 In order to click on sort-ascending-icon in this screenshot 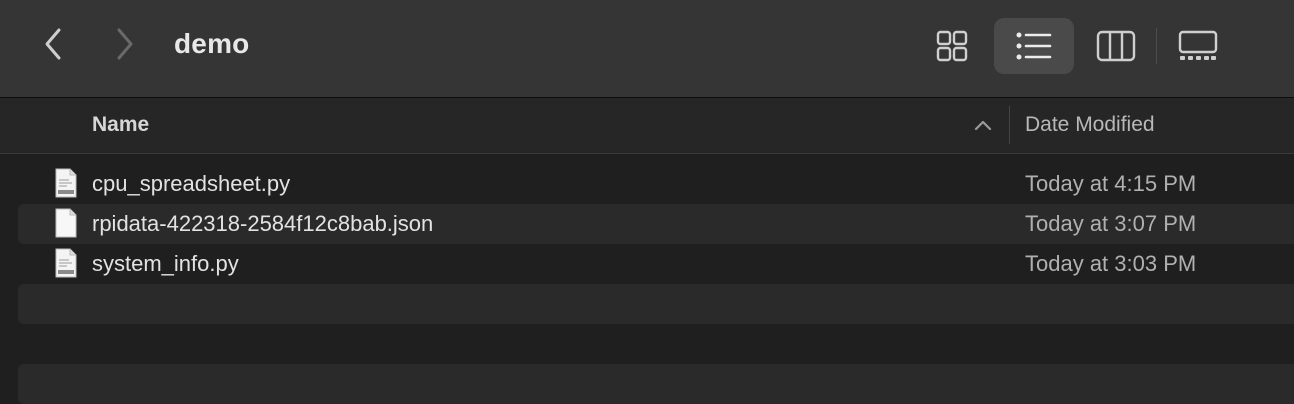, I will do `click(983, 125)`.